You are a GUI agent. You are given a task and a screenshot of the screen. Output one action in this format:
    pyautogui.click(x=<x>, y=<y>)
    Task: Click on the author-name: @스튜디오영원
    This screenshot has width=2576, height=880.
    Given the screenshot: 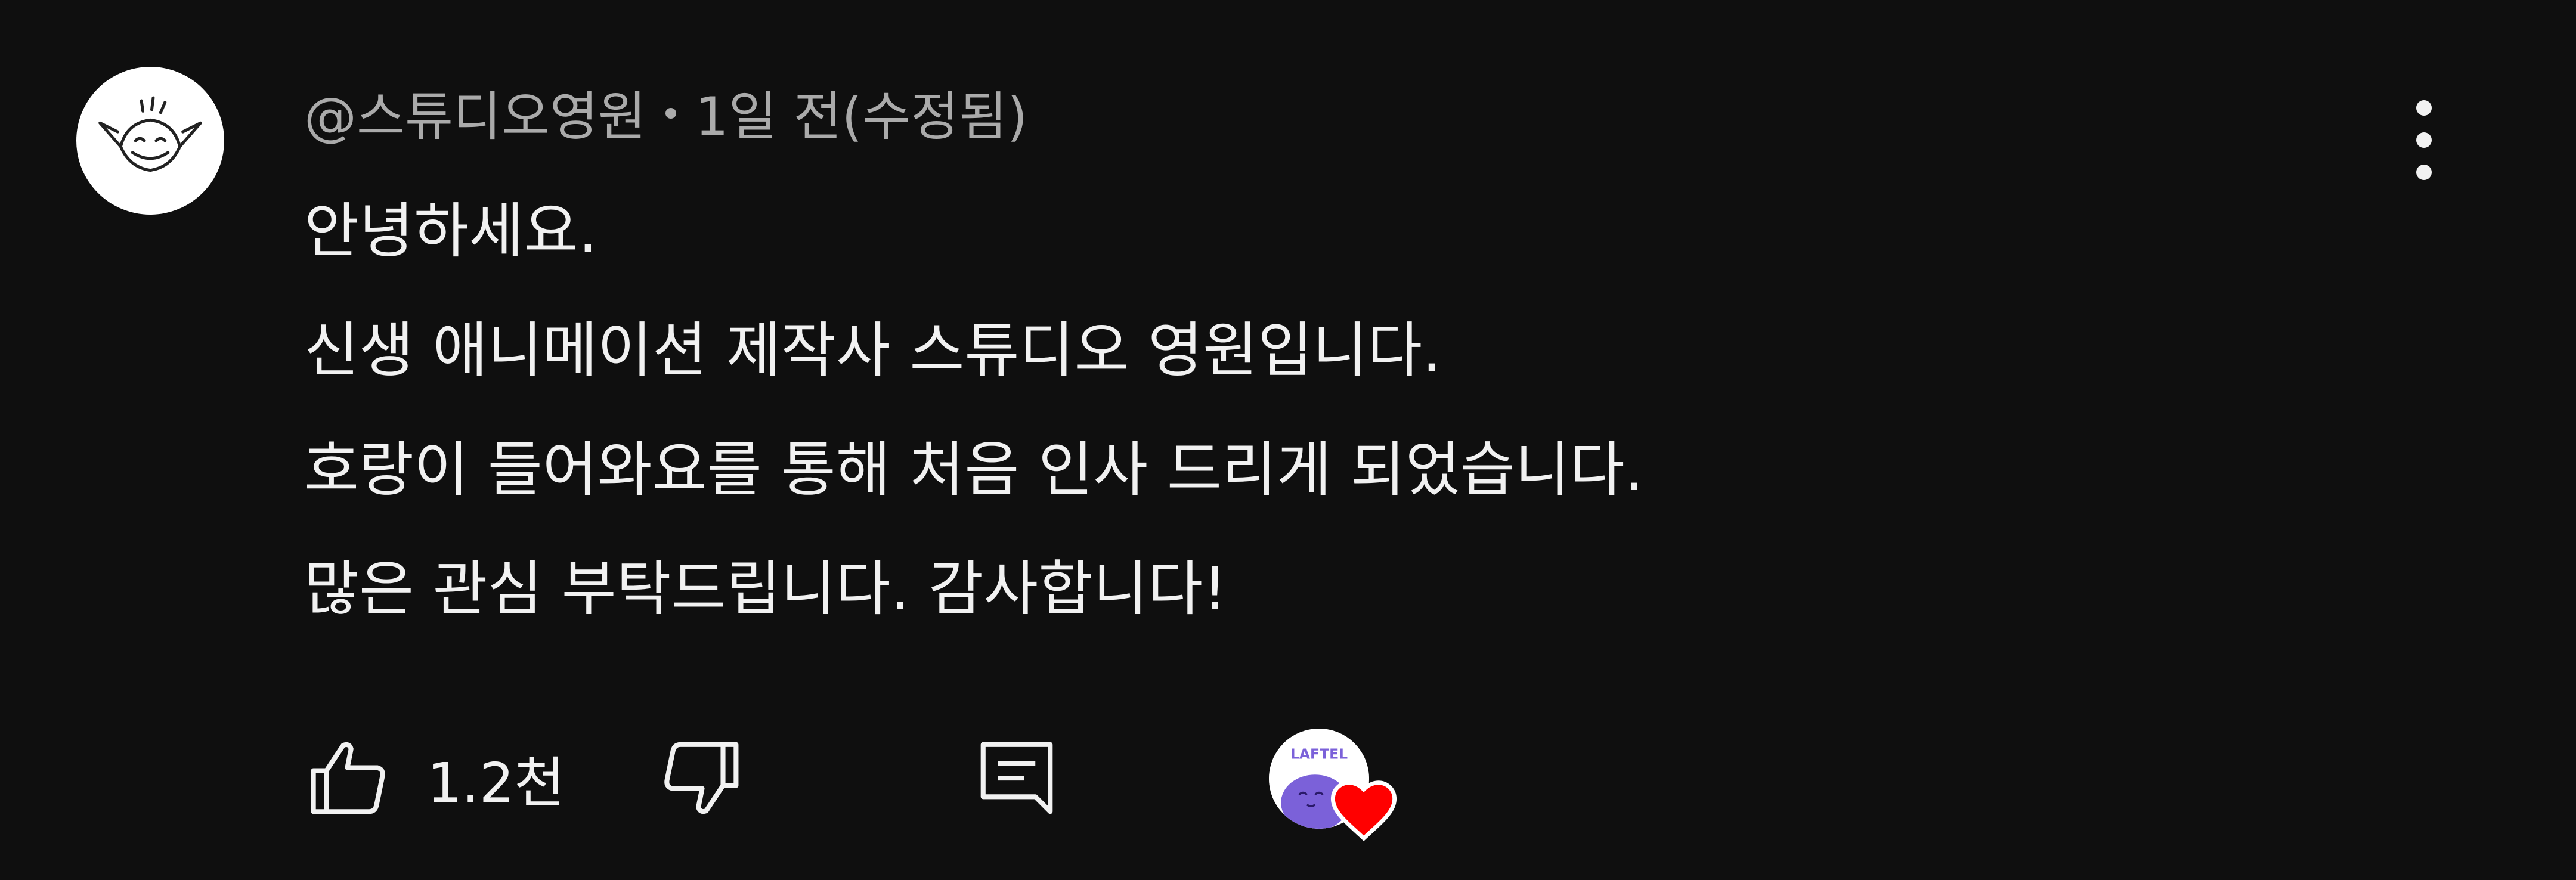 What is the action you would take?
    pyautogui.click(x=475, y=112)
    